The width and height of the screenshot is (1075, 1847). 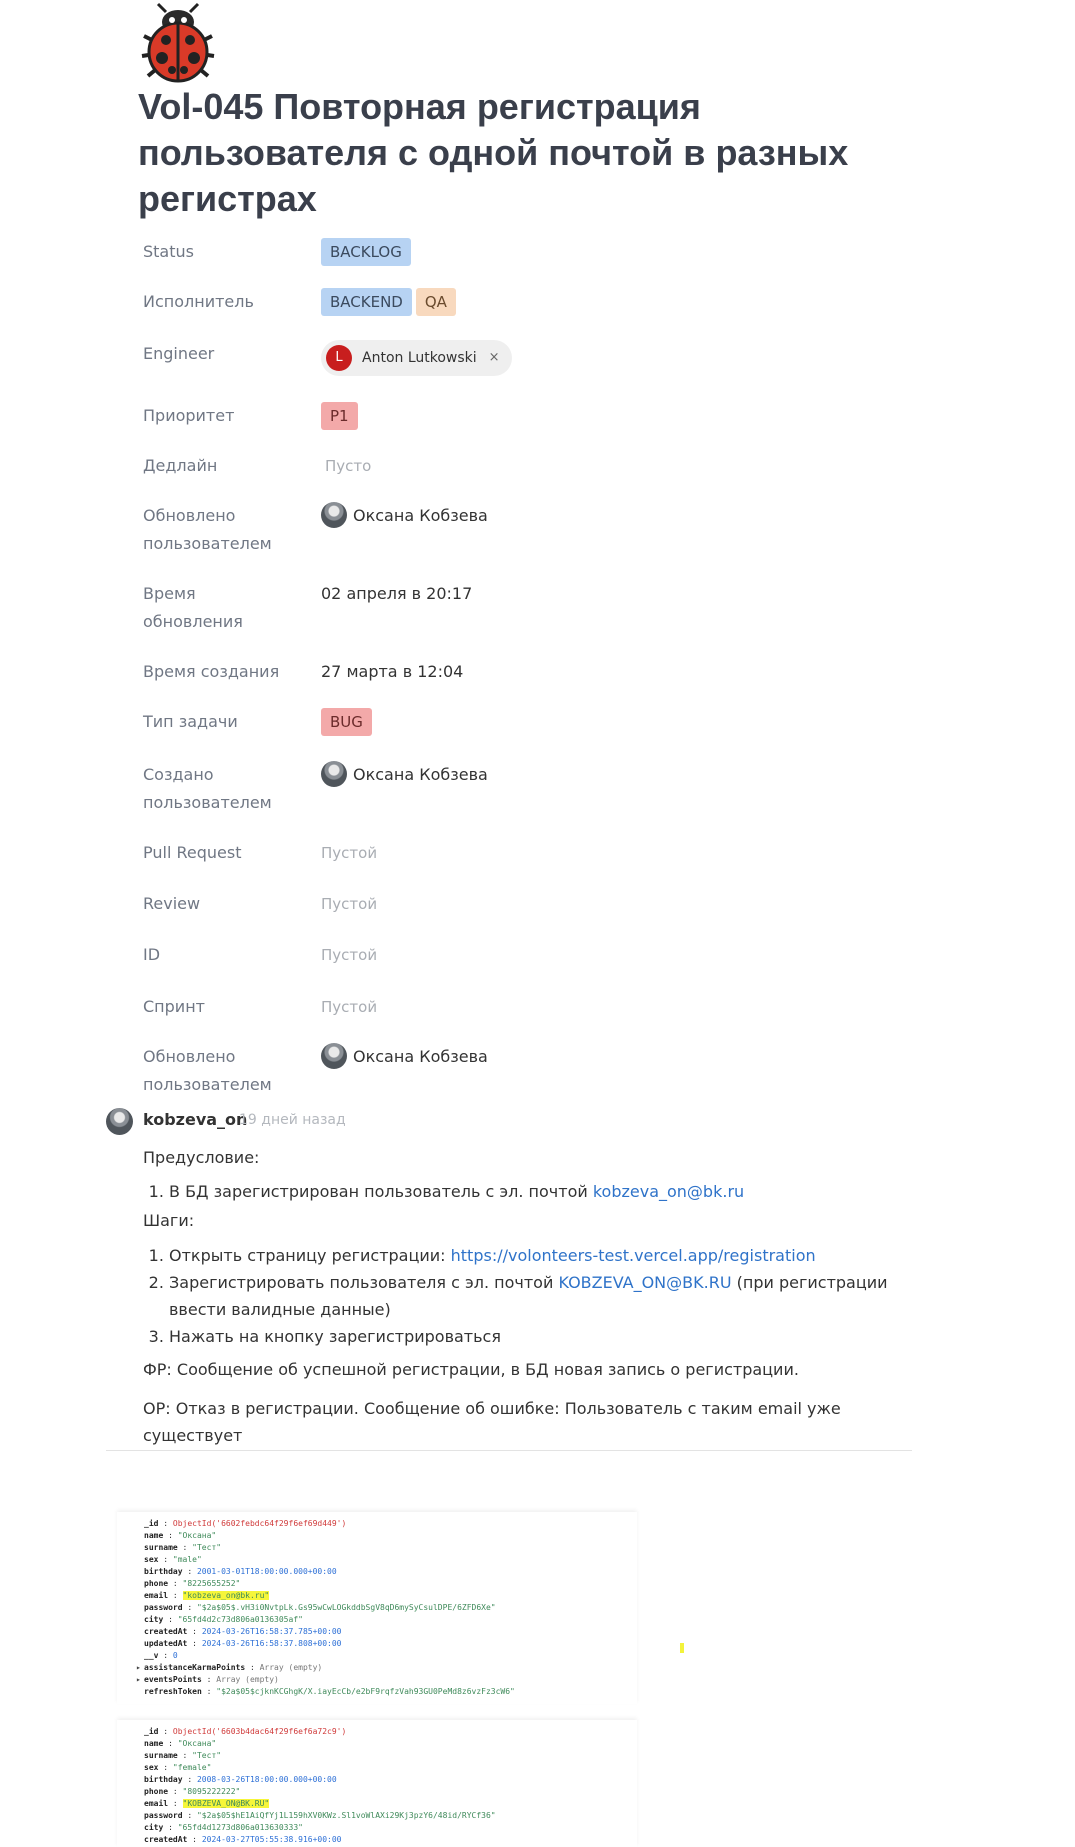 What do you see at coordinates (419, 358) in the screenshot?
I see `engineer-name: Anton Lutkowski` at bounding box center [419, 358].